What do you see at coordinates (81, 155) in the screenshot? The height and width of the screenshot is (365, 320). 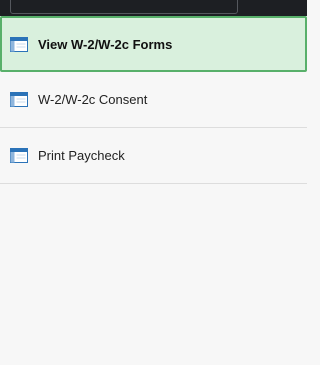 I see `nav-item-label: Print Paycheck` at bounding box center [81, 155].